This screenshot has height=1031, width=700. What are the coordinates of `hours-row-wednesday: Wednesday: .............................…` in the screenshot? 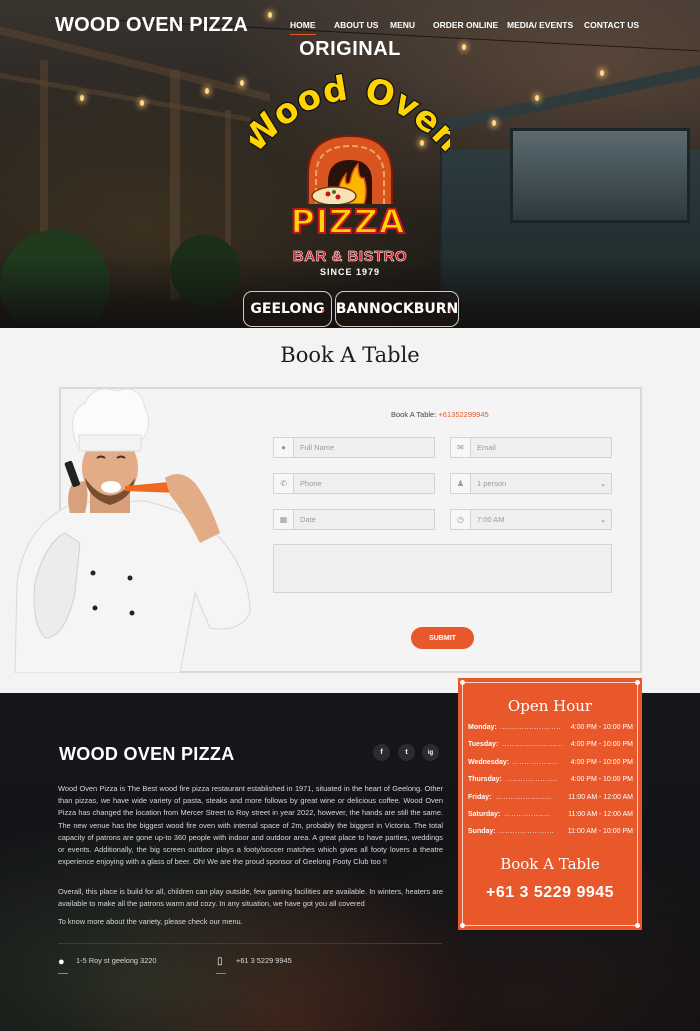 It's located at (550, 764).